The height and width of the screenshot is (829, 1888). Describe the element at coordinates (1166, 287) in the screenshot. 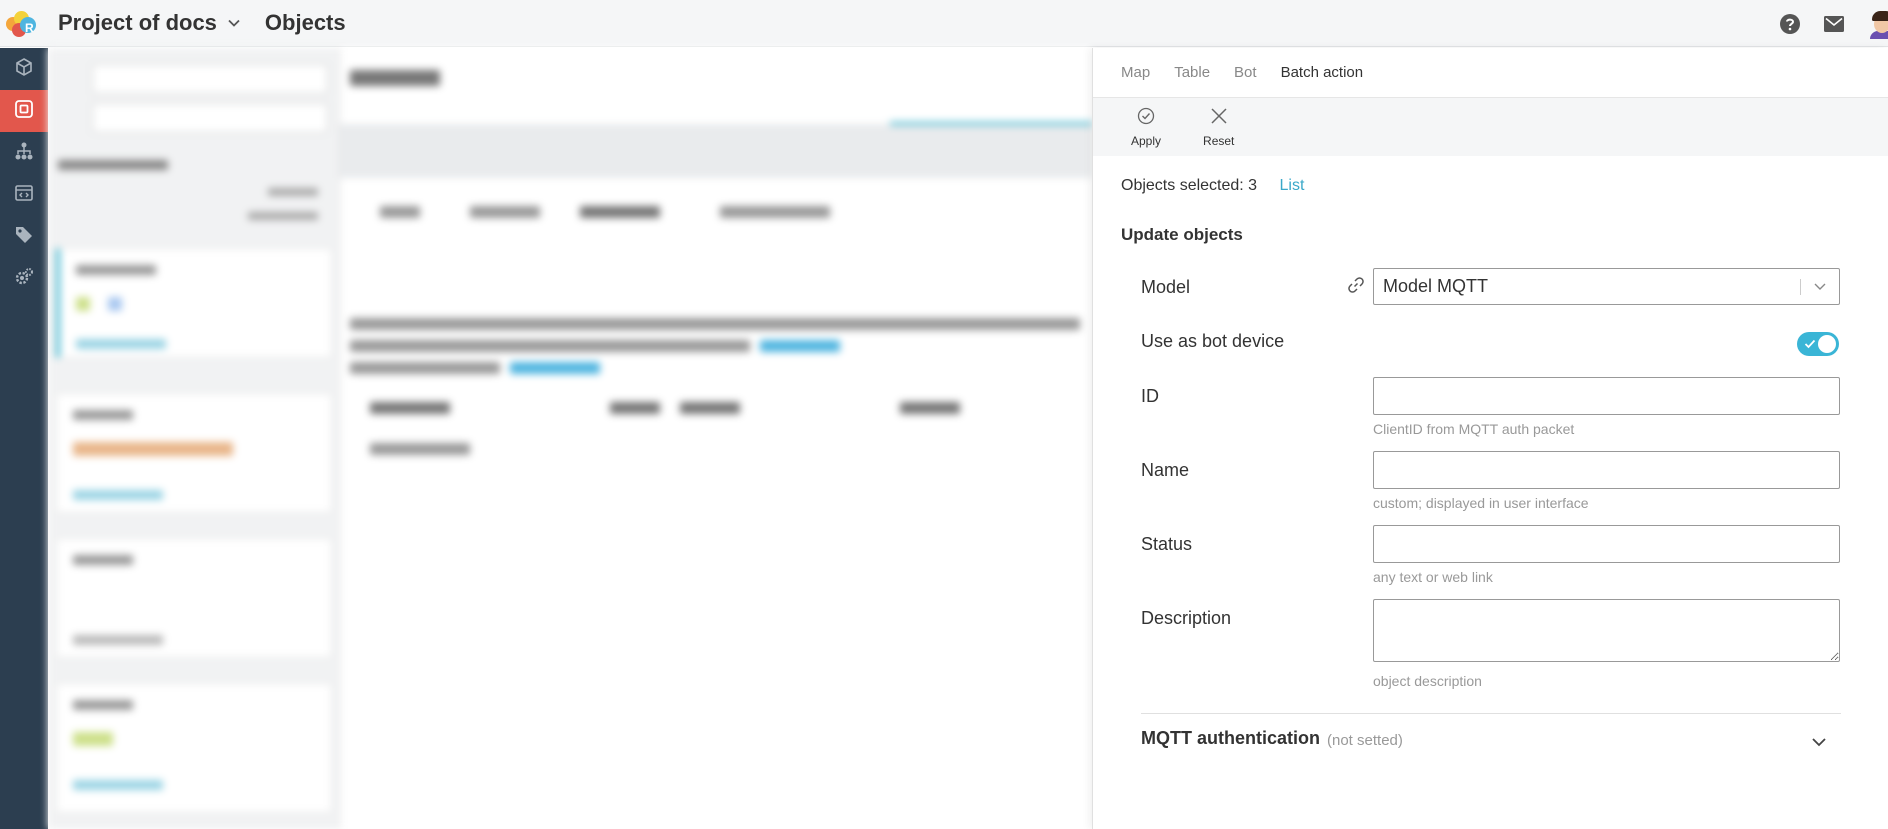

I see `model-label: Model` at that location.